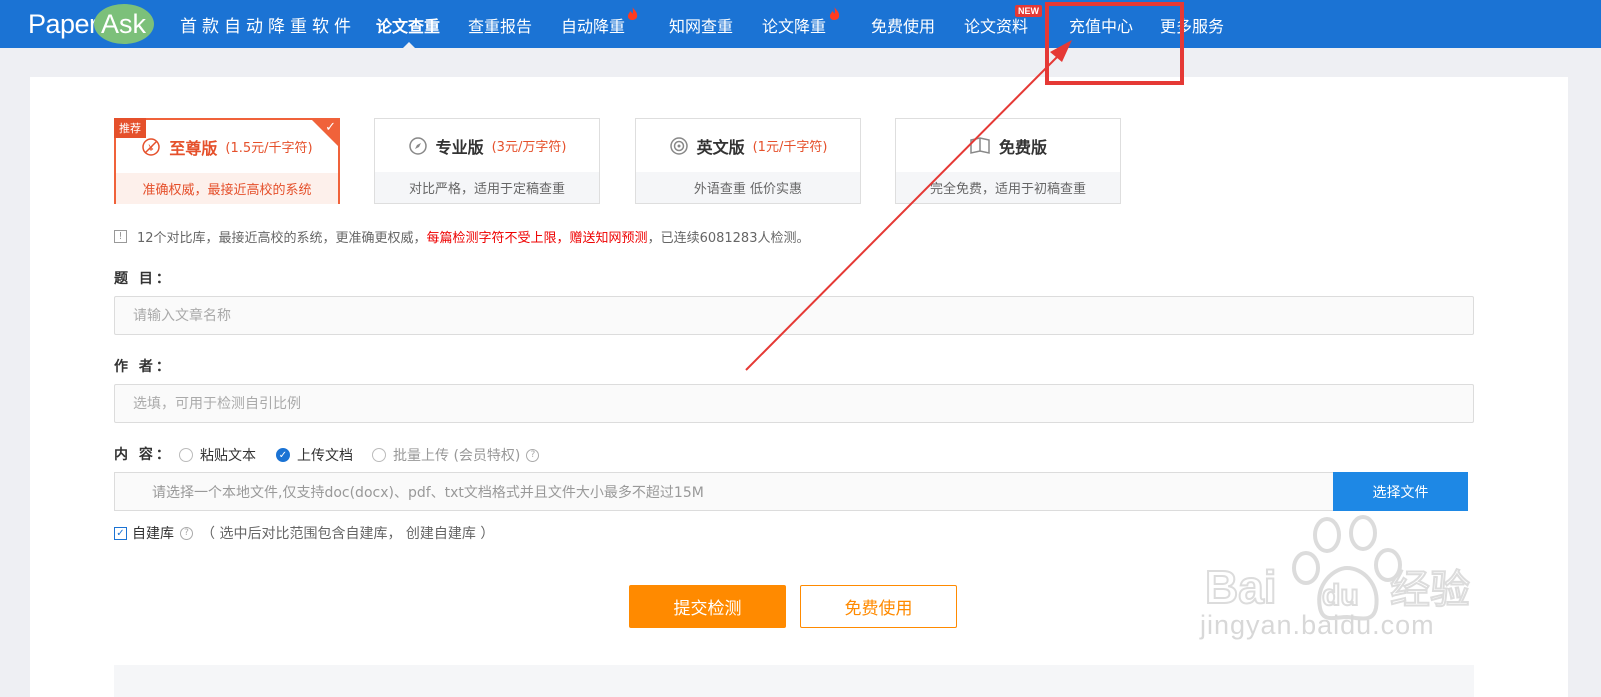 The height and width of the screenshot is (697, 1601). What do you see at coordinates (130, 128) in the screenshot?
I see `recommended-badge: 推荐` at bounding box center [130, 128].